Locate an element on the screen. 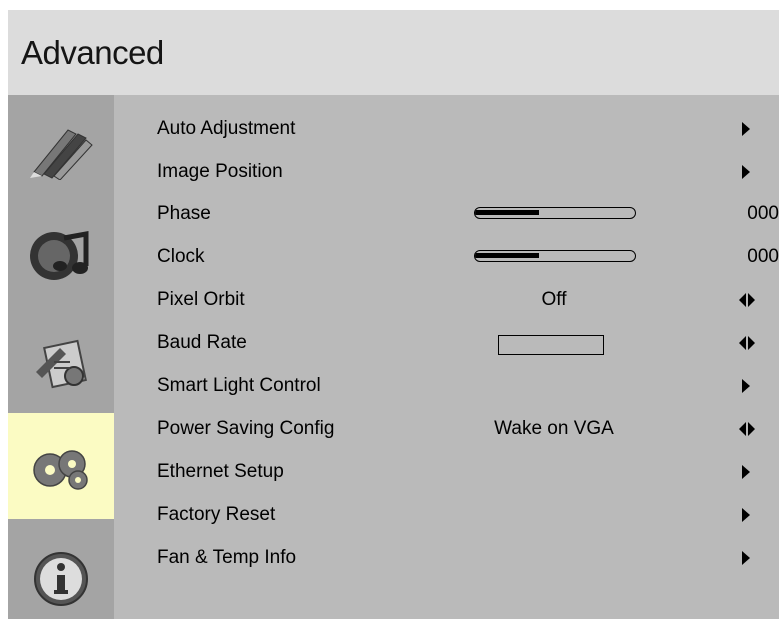  menu-item-label: Phase is located at coordinates (184, 213).